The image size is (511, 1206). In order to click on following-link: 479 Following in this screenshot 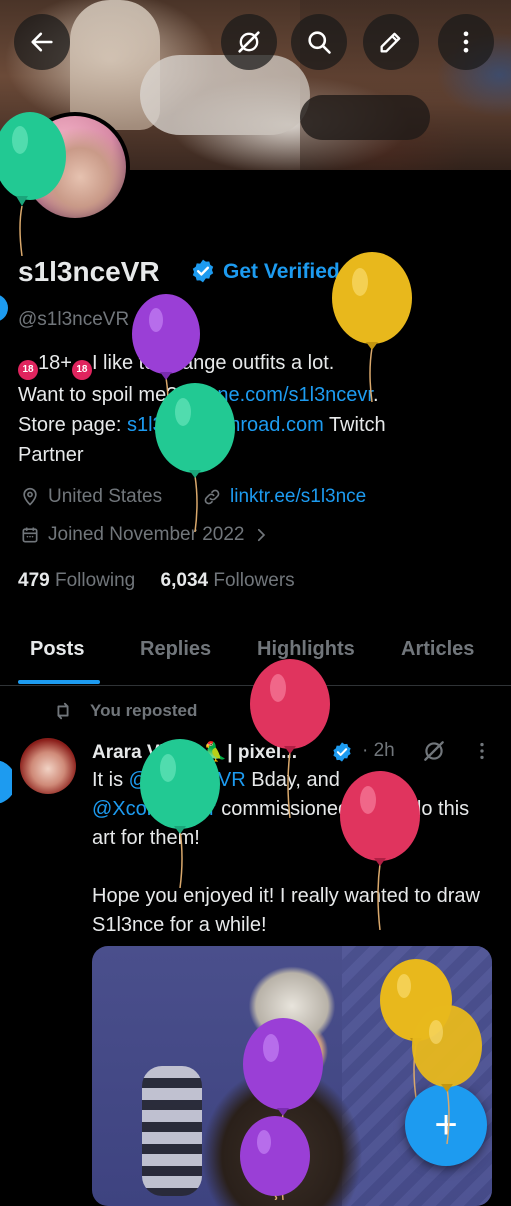, I will do `click(76, 580)`.